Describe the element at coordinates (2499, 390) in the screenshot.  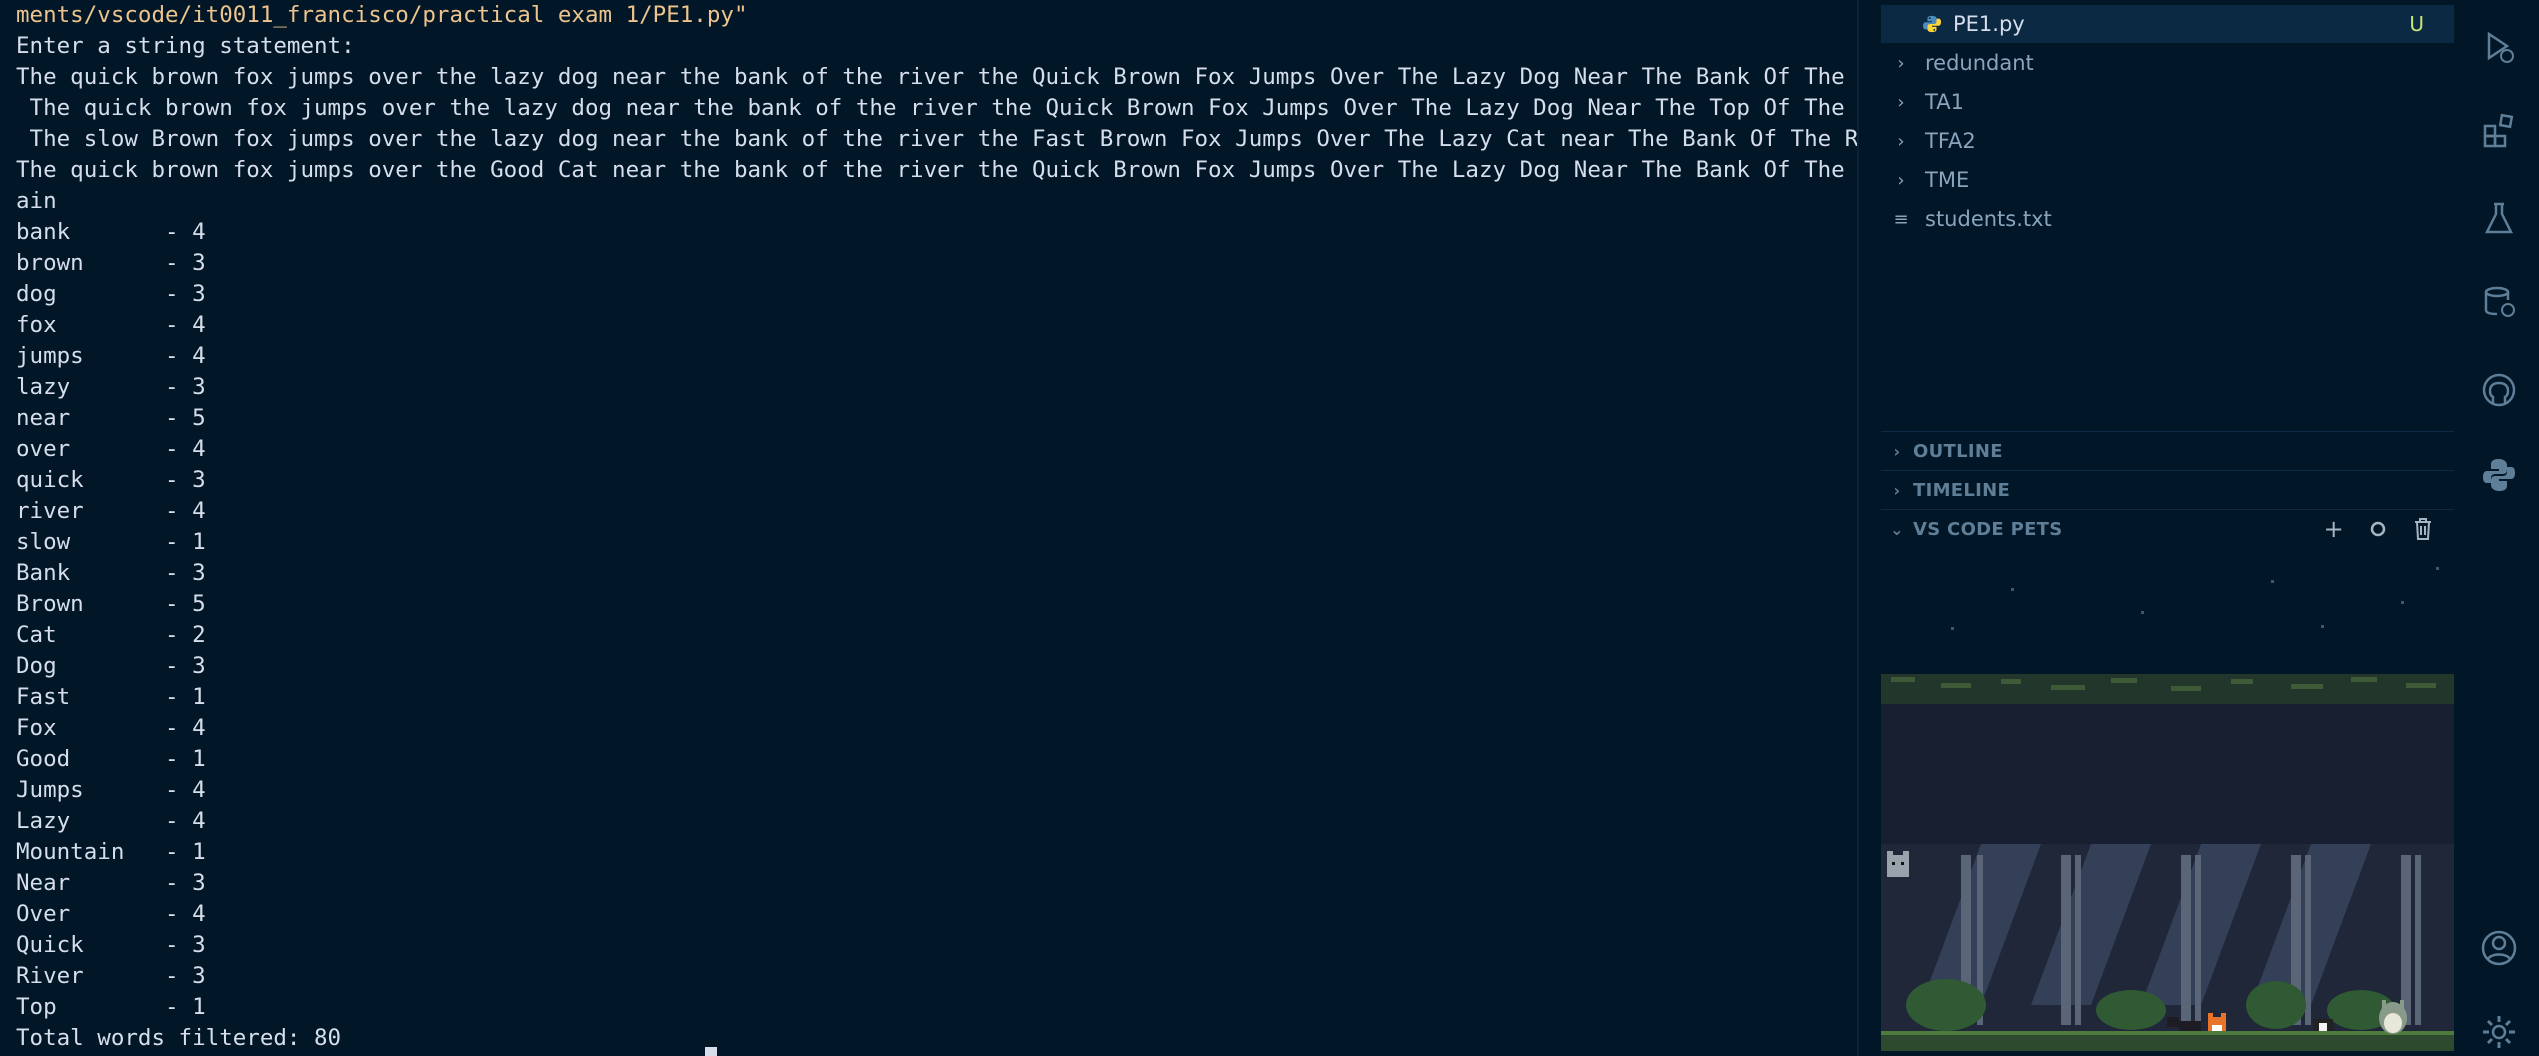
I see `github-icon` at that location.